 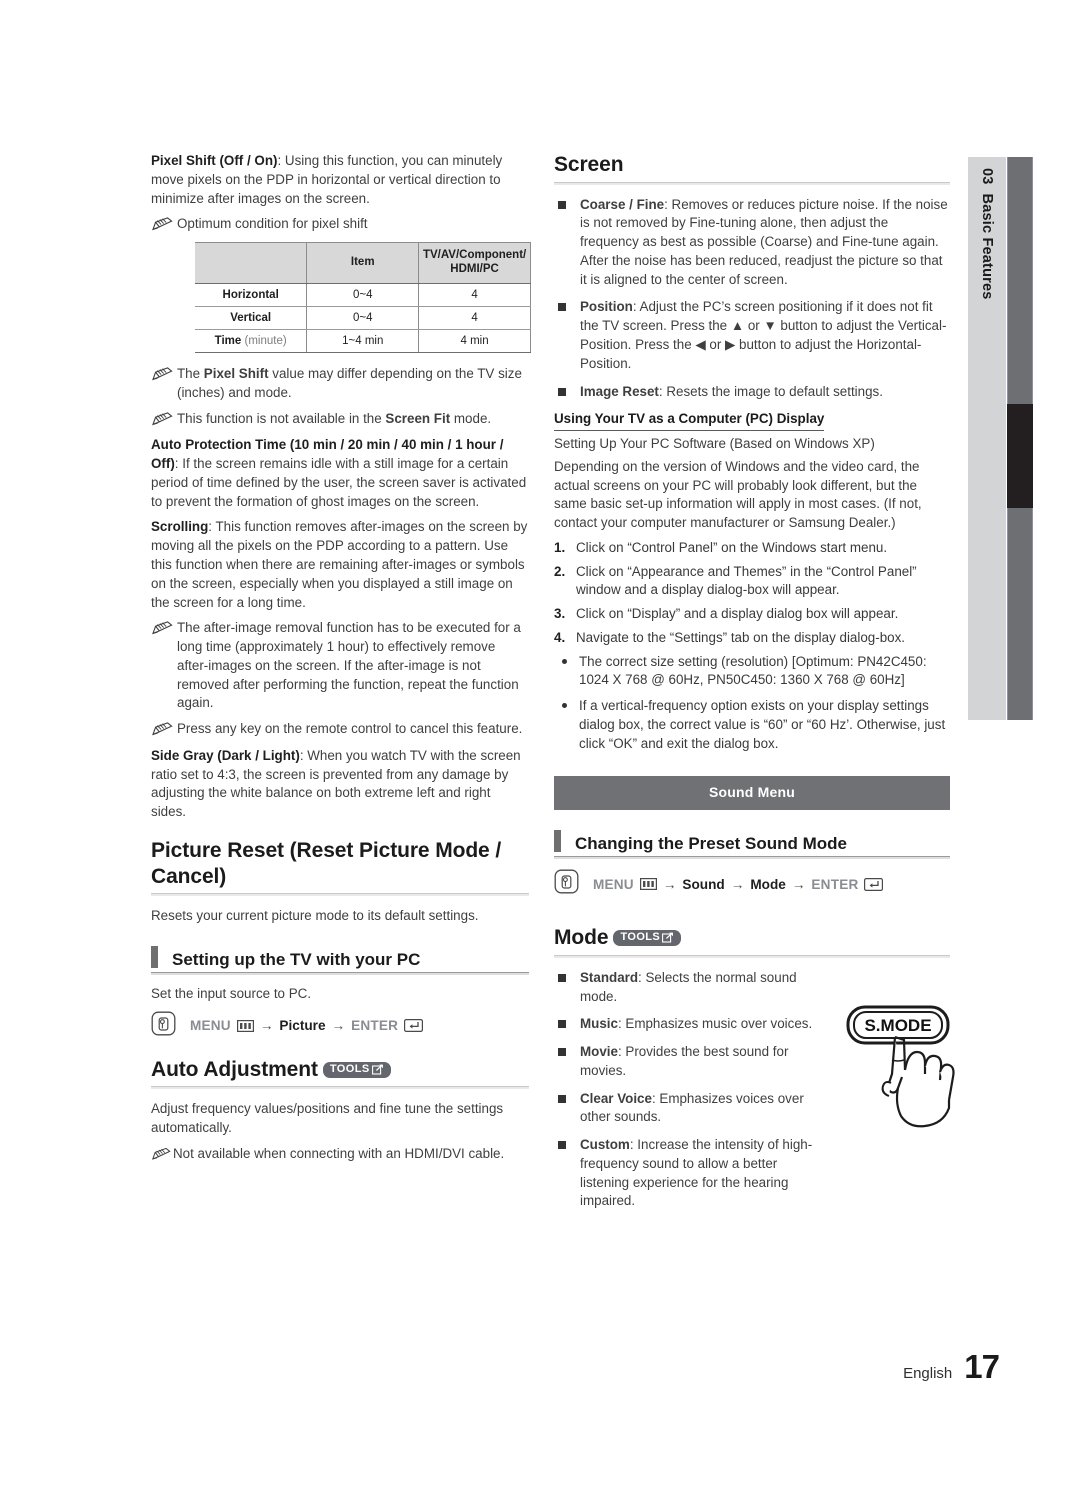 I want to click on menu-path-picture: MENU → Picture → ENTER, so click(x=340, y=1026).